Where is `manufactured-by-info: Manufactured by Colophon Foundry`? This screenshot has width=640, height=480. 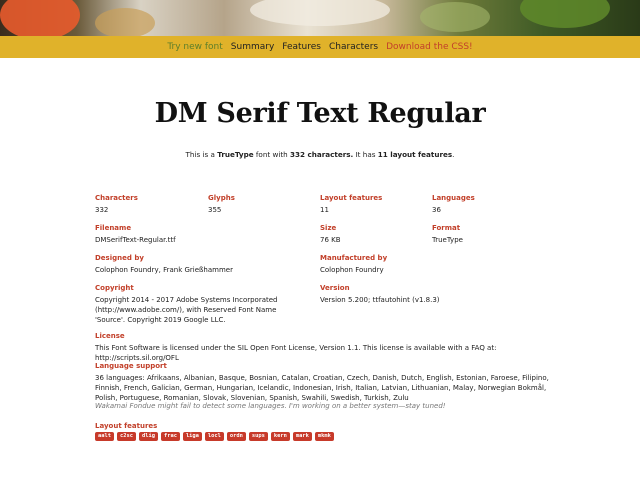
manufactured-by-info: Manufactured by Colophon Foundry is located at coordinates (353, 264).